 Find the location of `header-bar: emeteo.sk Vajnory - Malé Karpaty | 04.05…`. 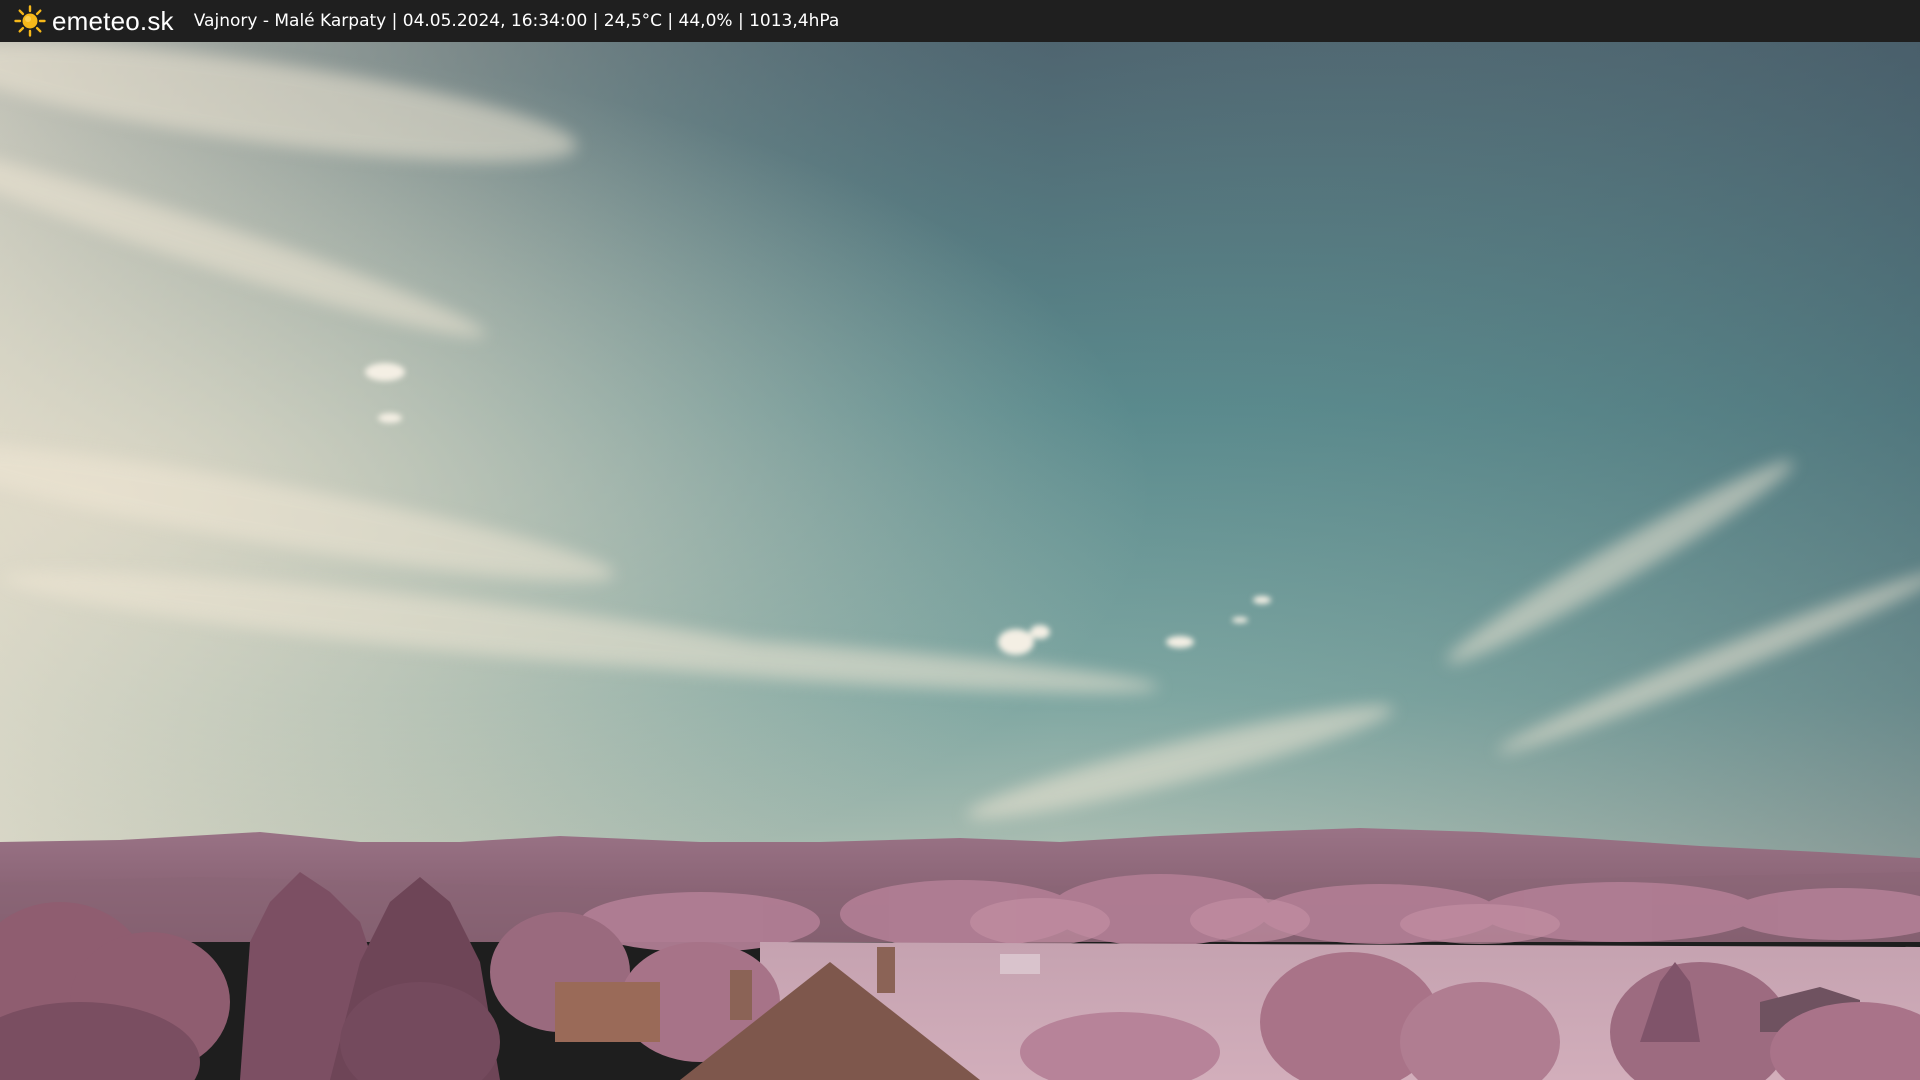

header-bar: emeteo.sk Vajnory - Malé Karpaty | 04.05… is located at coordinates (960, 21).